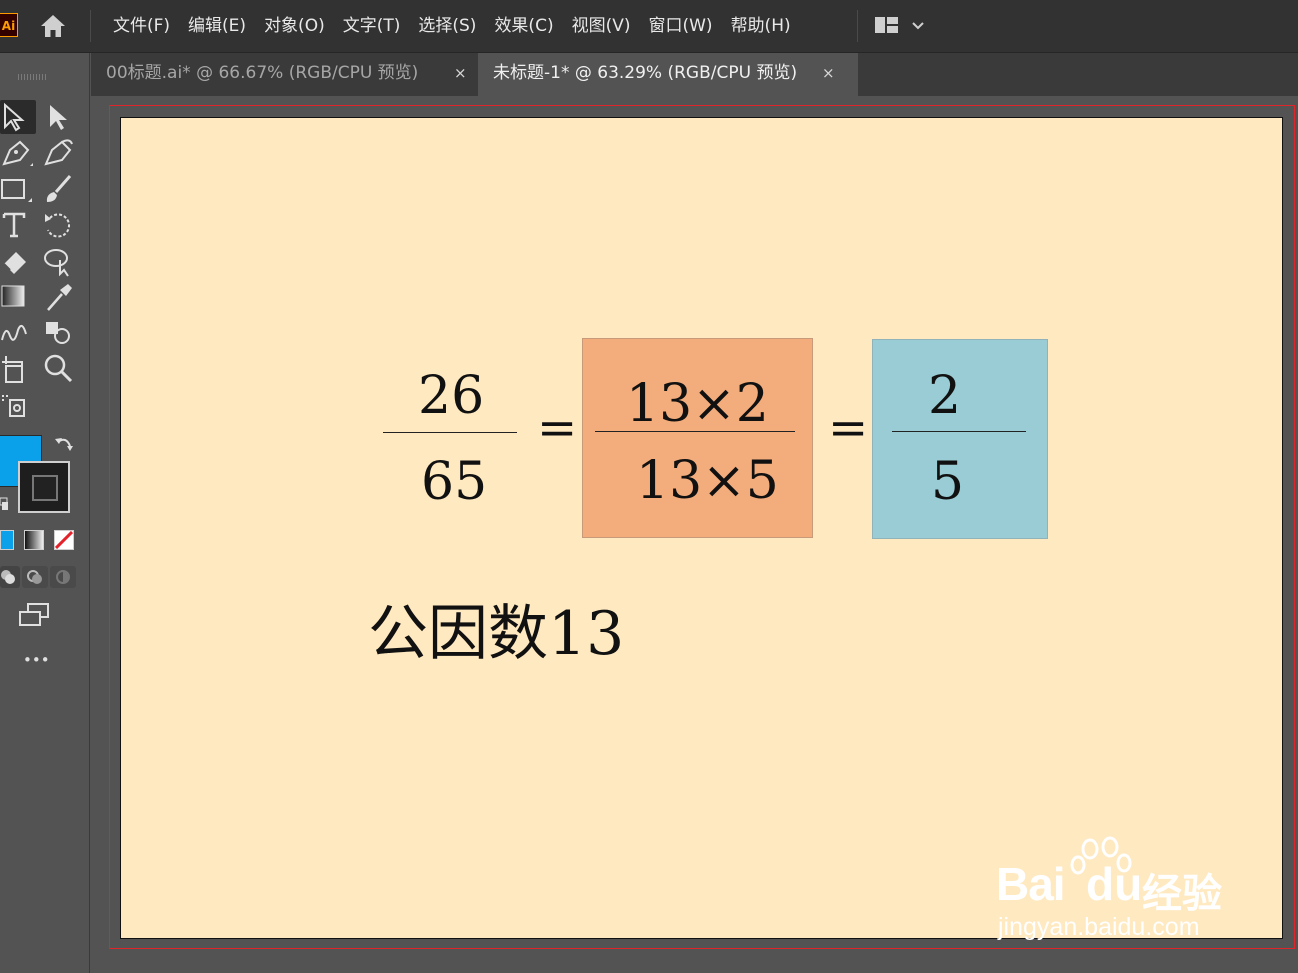 This screenshot has width=1298, height=973. I want to click on menu-edit: 编辑(E), so click(217, 26).